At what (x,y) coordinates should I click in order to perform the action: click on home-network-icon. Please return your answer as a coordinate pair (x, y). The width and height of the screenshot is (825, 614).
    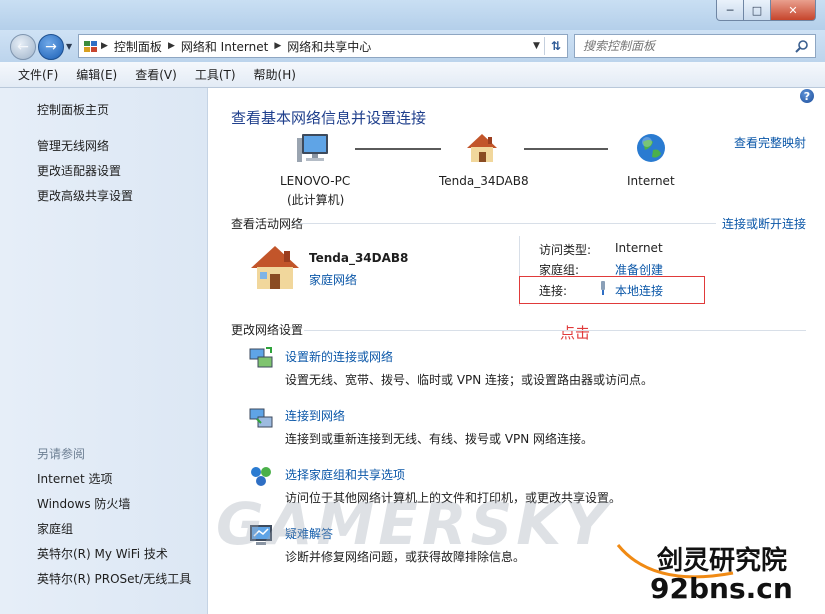
    Looking at the image, I should click on (275, 267).